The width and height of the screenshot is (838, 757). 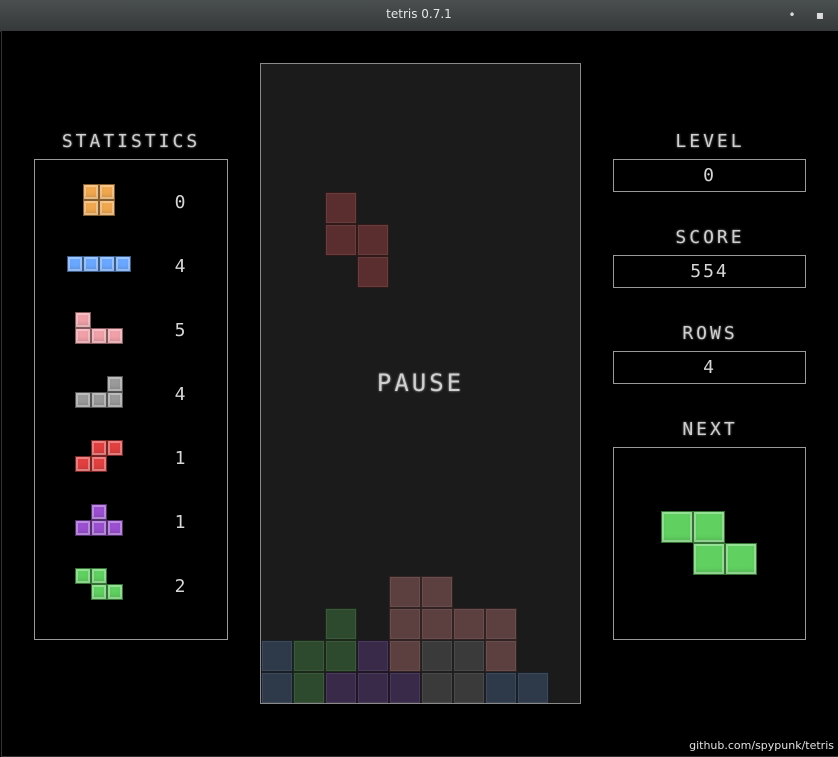 What do you see at coordinates (792, 15) in the screenshot?
I see `minimize-button: •` at bounding box center [792, 15].